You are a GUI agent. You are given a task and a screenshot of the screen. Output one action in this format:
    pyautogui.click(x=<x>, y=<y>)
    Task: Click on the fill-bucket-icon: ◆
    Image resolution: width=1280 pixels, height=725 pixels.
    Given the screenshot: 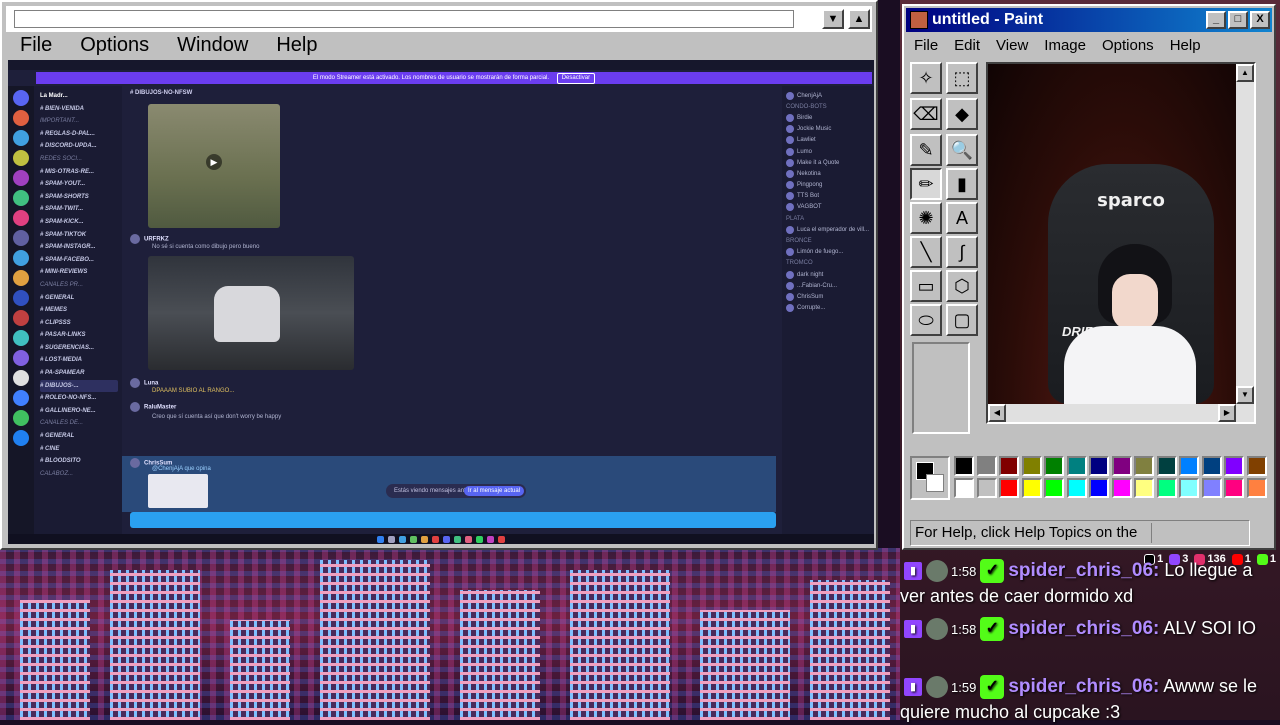 What is the action you would take?
    pyautogui.click(x=962, y=114)
    